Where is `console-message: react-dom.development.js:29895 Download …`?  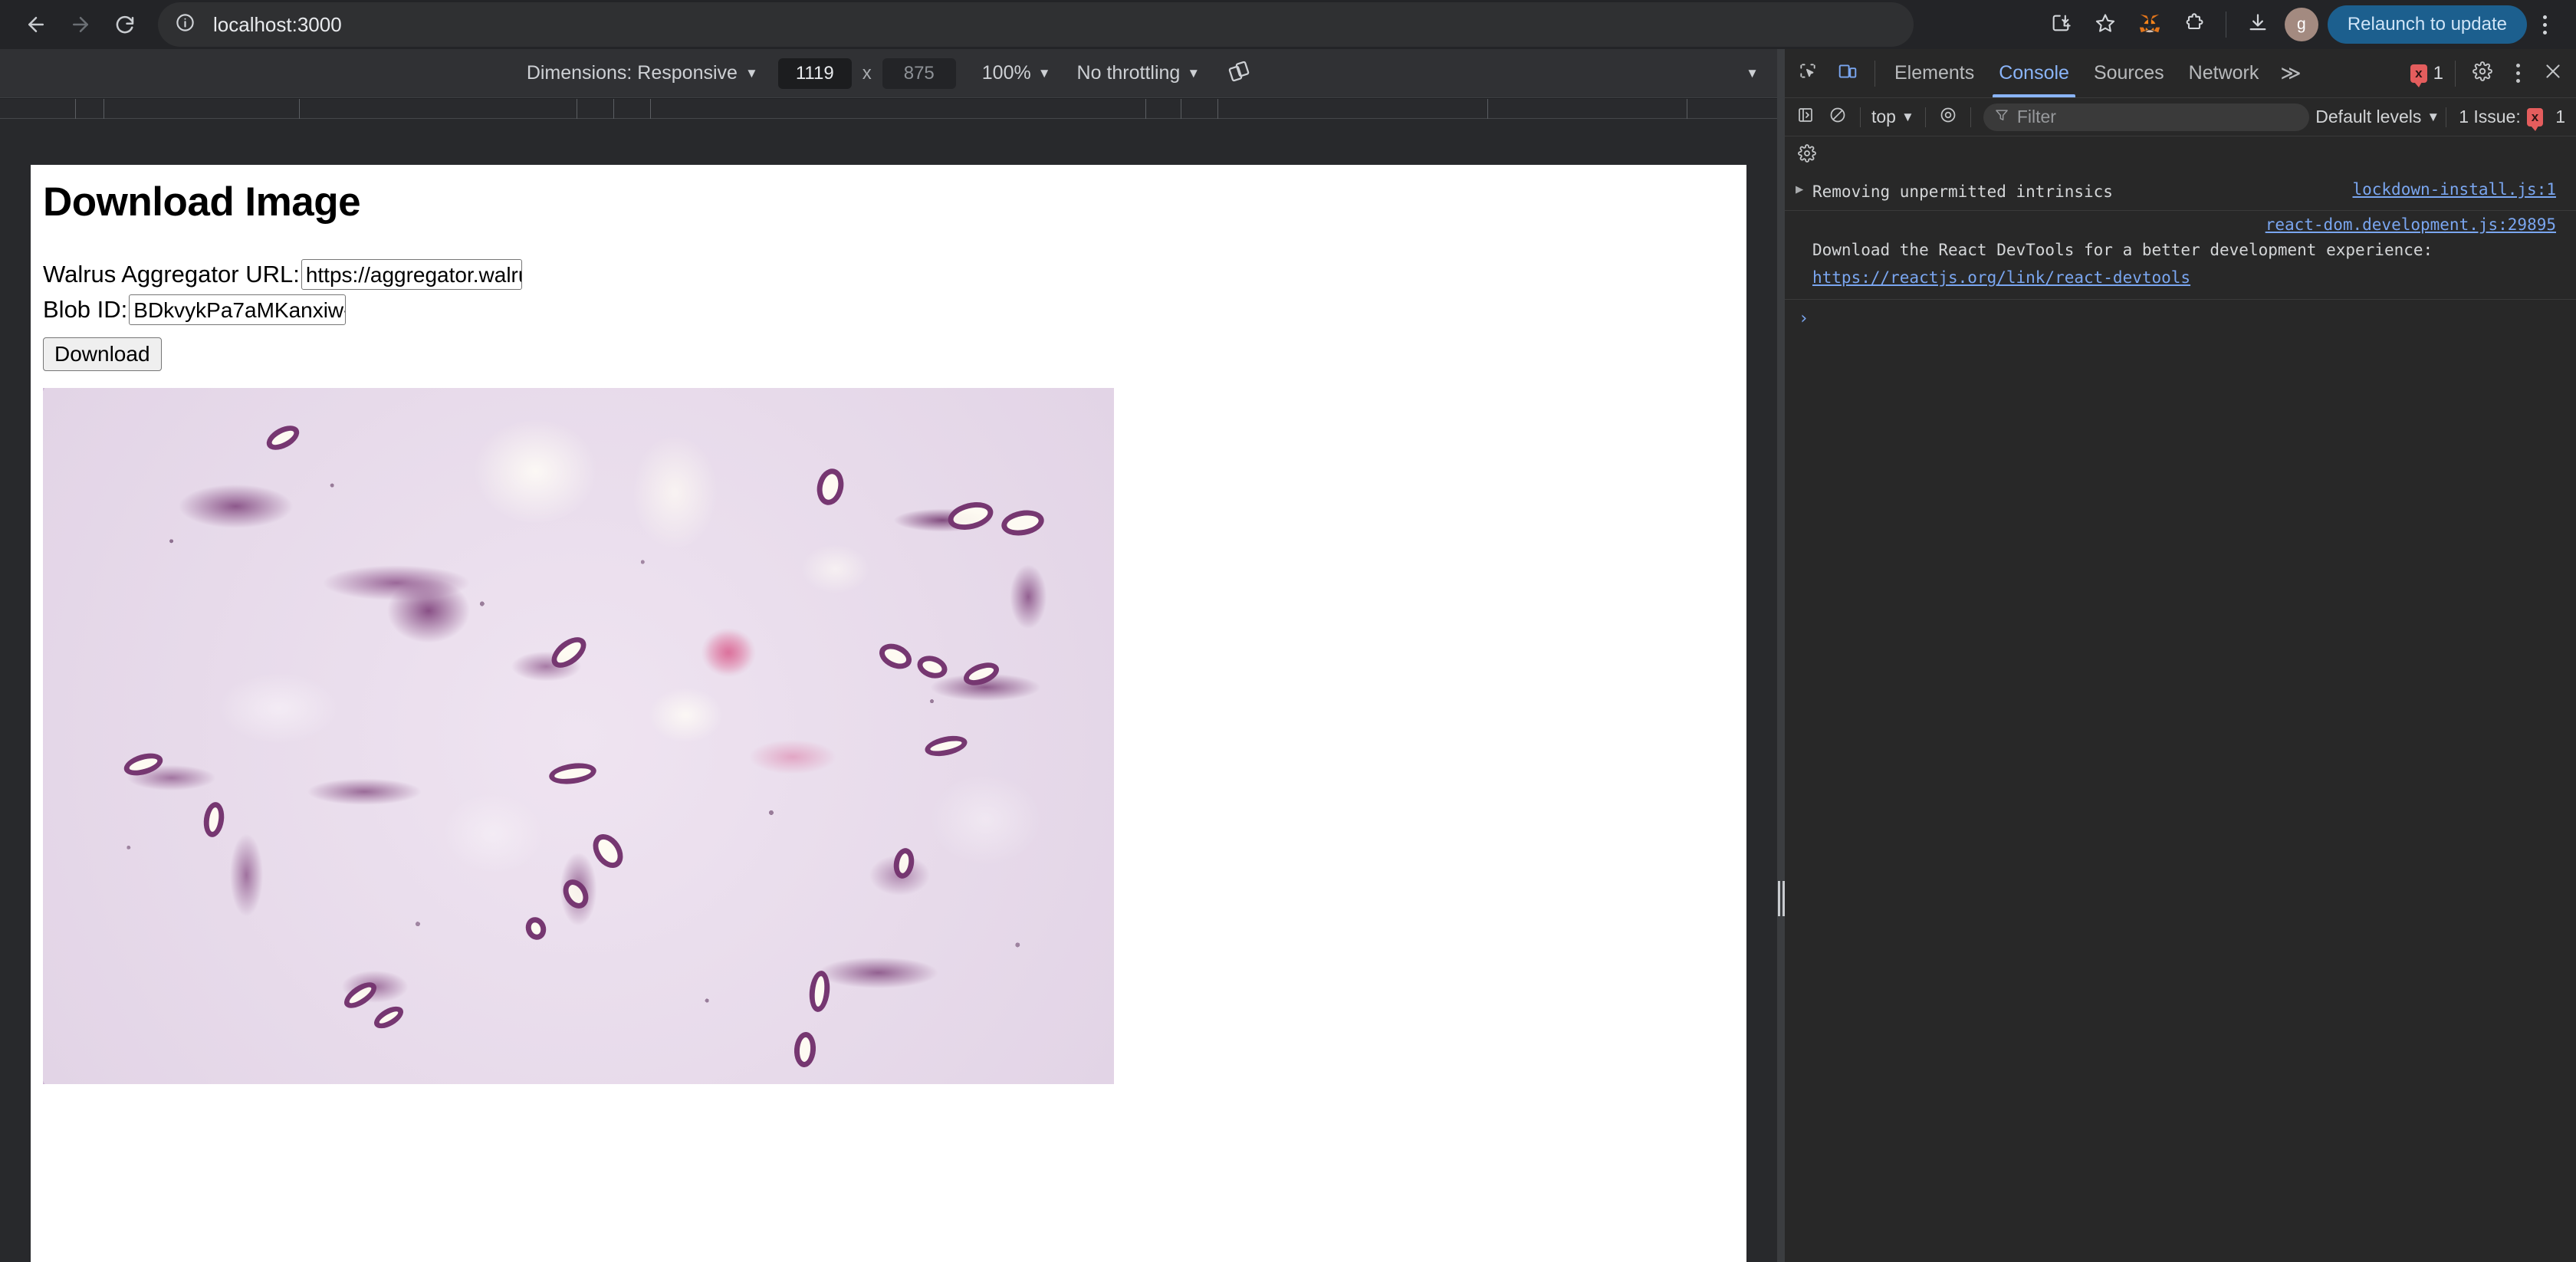 console-message: react-dom.development.js:29895 Download … is located at coordinates (2180, 256).